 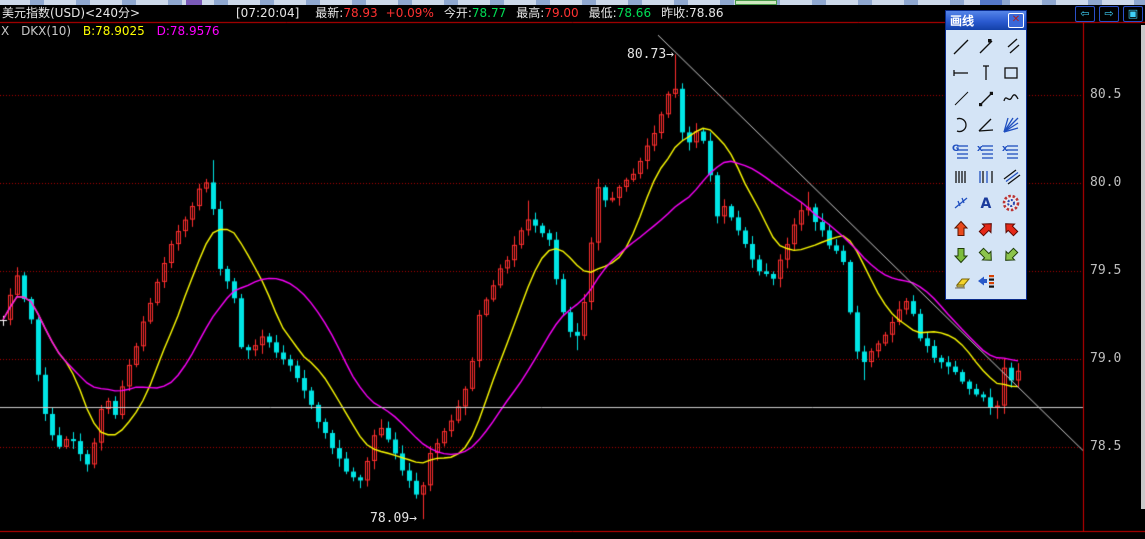 I want to click on pie-circle-icon, so click(x=1010, y=203).